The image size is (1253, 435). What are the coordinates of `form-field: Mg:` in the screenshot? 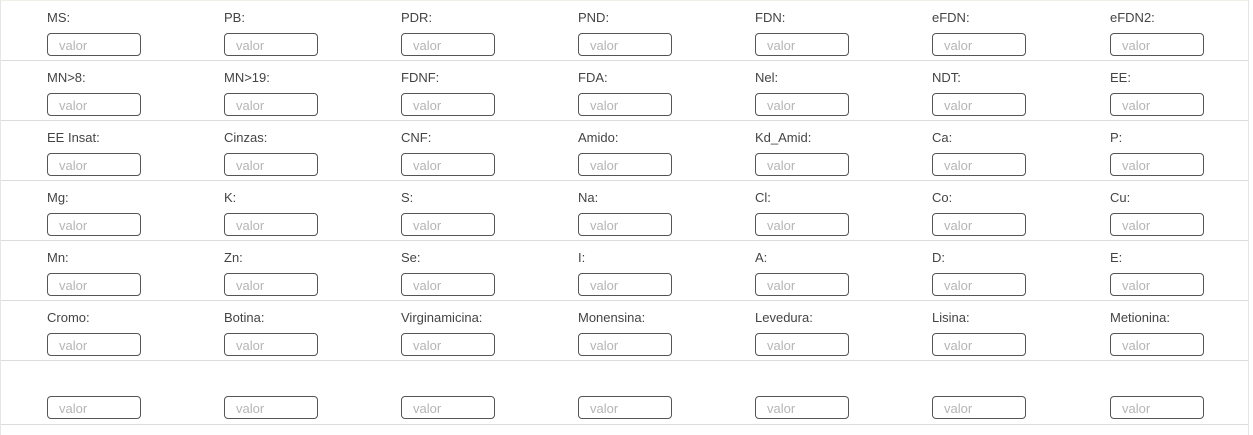 It's located at (127, 211).